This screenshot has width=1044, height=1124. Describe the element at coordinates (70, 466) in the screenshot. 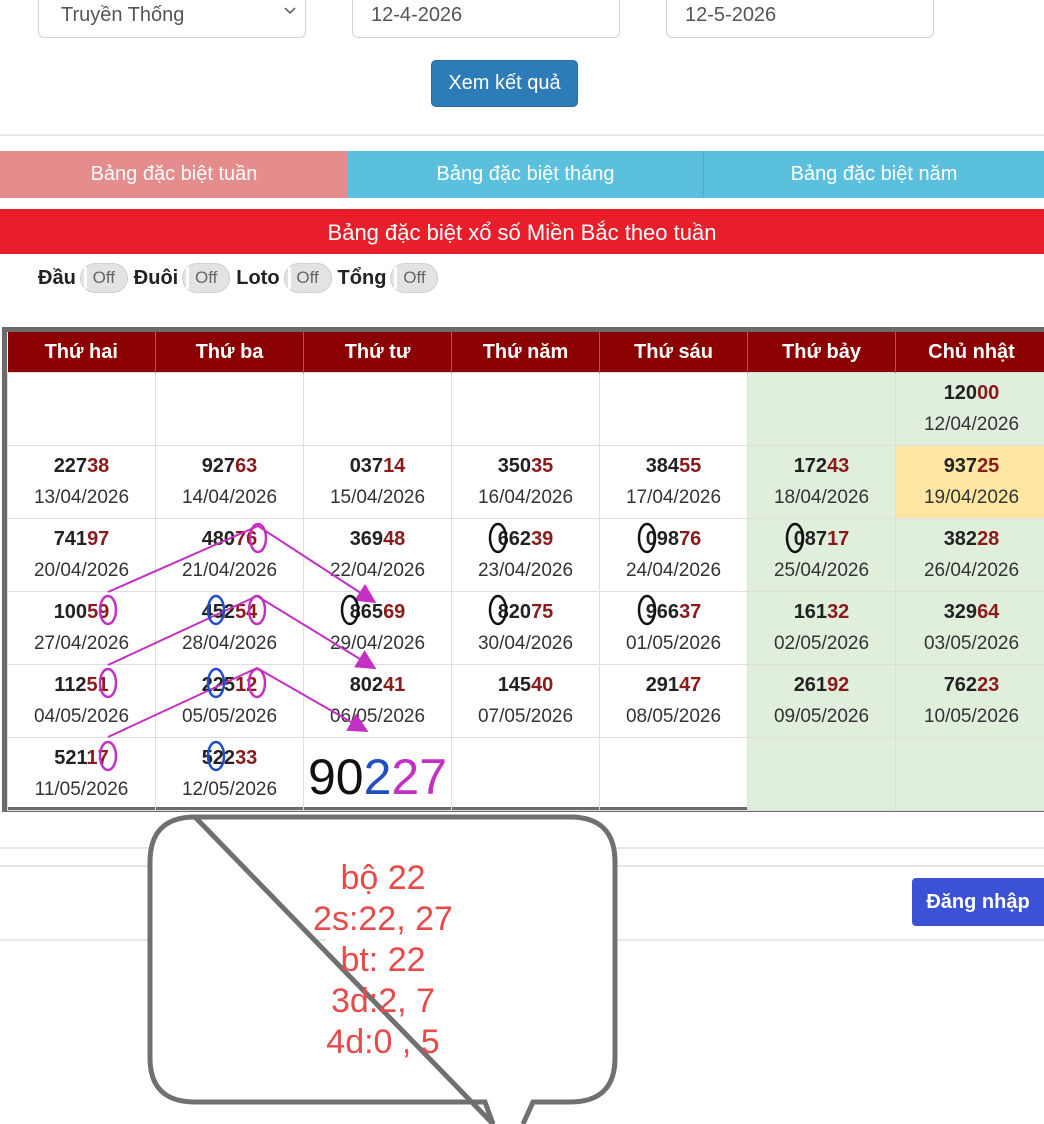

I see `number-head: 227` at that location.